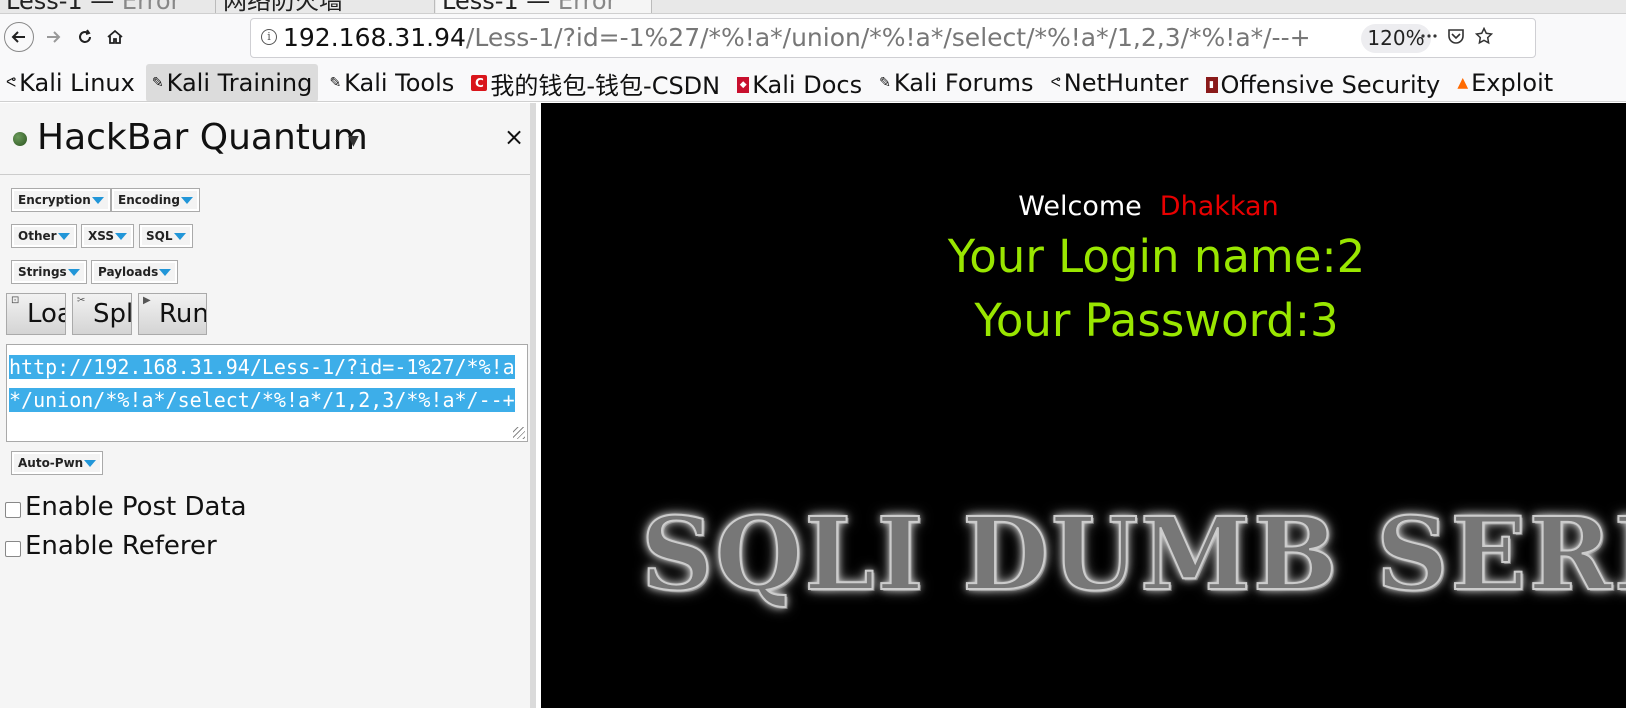 Image resolution: width=1626 pixels, height=708 pixels. I want to click on bookmark-label: Kali Docs, so click(807, 85).